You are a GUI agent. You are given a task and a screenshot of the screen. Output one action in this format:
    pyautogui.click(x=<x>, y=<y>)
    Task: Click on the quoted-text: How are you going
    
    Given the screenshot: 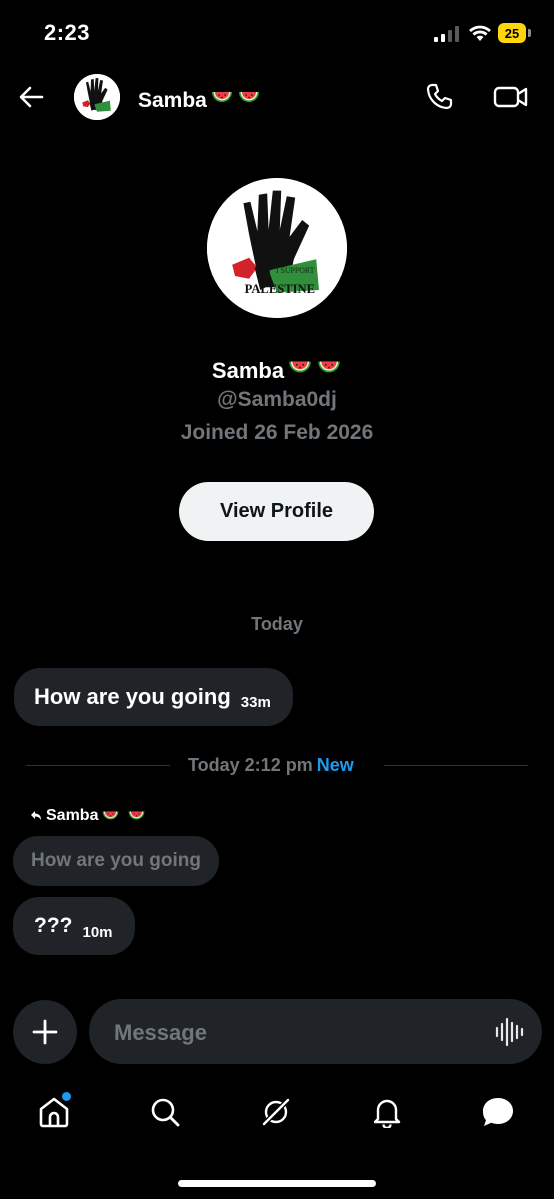 What is the action you would take?
    pyautogui.click(x=116, y=860)
    